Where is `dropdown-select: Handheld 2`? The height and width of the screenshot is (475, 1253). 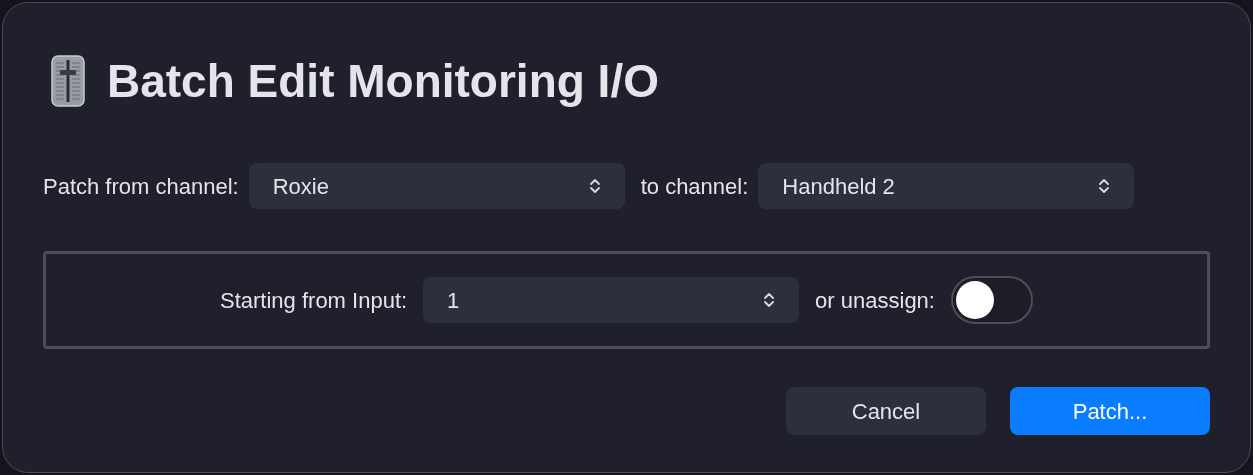 dropdown-select: Handheld 2 is located at coordinates (946, 186).